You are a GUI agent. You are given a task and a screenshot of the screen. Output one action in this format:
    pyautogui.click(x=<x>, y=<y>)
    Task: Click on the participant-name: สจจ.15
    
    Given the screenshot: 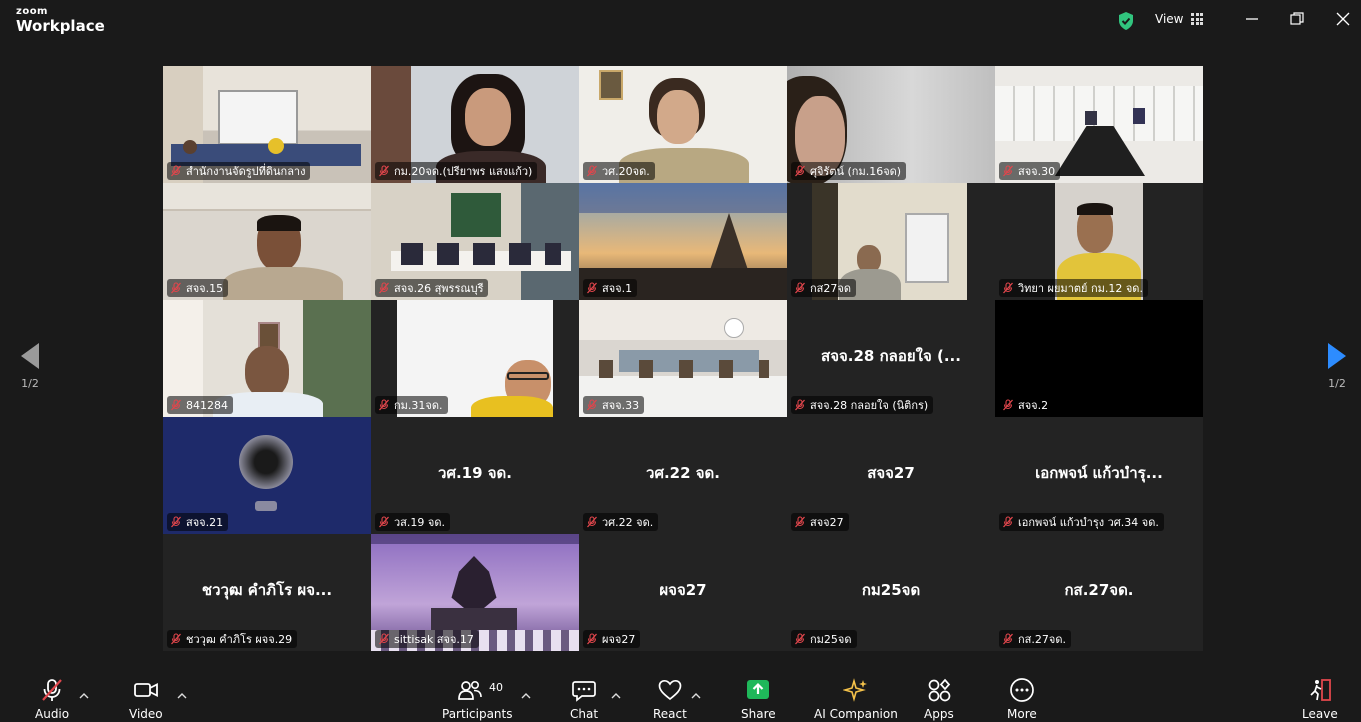 What is the action you would take?
    pyautogui.click(x=205, y=288)
    